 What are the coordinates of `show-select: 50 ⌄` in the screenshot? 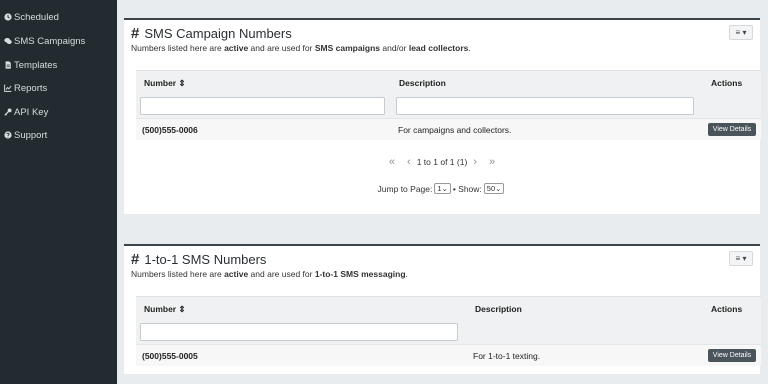 It's located at (494, 188).